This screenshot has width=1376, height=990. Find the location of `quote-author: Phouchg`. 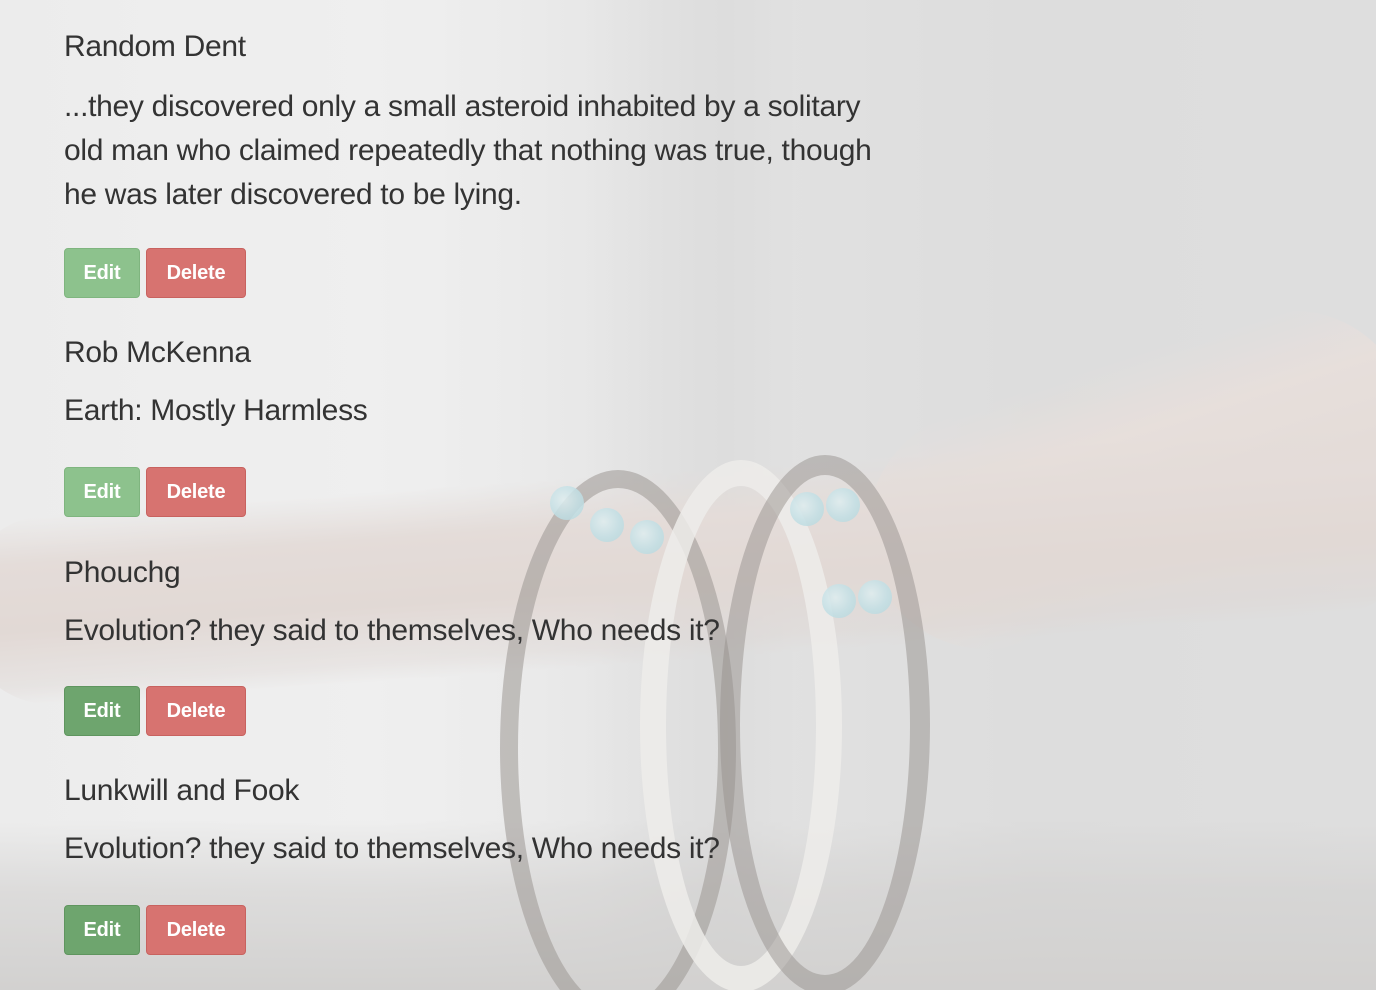

quote-author: Phouchg is located at coordinates (122, 572).